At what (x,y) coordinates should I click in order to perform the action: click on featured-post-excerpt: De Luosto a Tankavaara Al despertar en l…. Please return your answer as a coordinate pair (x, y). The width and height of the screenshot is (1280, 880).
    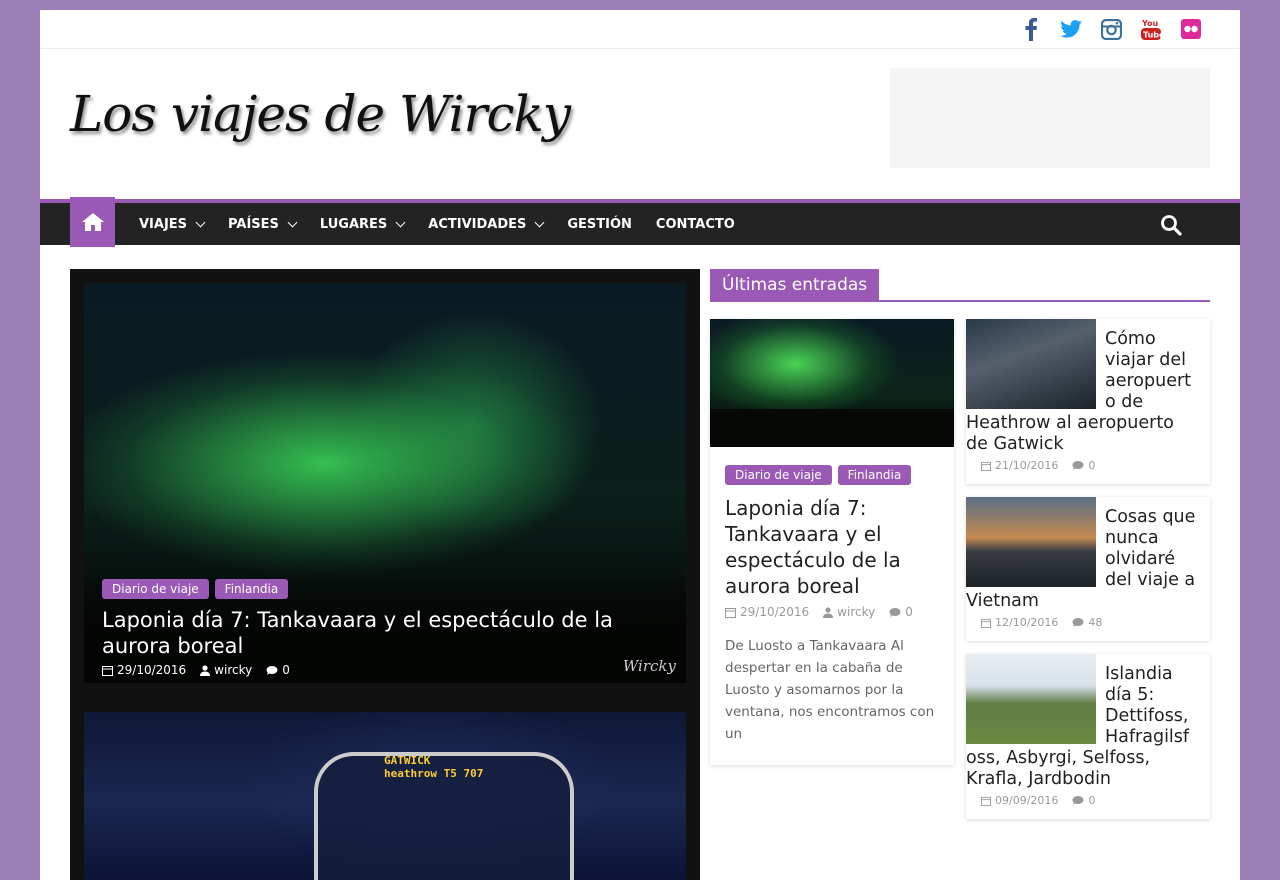
    Looking at the image, I should click on (830, 690).